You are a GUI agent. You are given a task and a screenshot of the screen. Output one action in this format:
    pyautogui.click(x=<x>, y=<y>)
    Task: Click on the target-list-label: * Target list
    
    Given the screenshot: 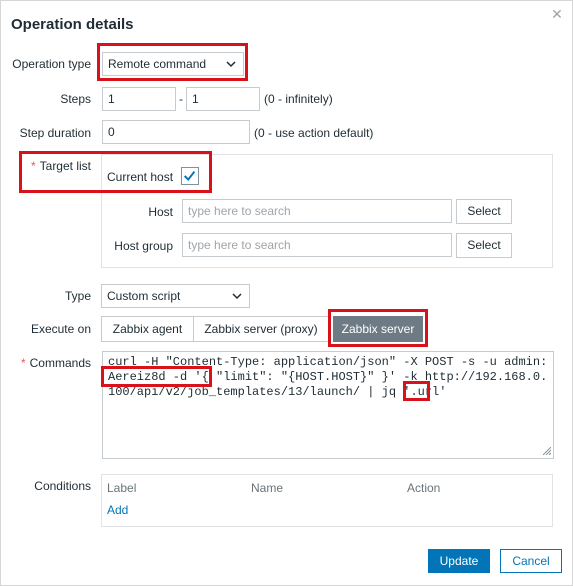 What is the action you would take?
    pyautogui.click(x=50, y=166)
    